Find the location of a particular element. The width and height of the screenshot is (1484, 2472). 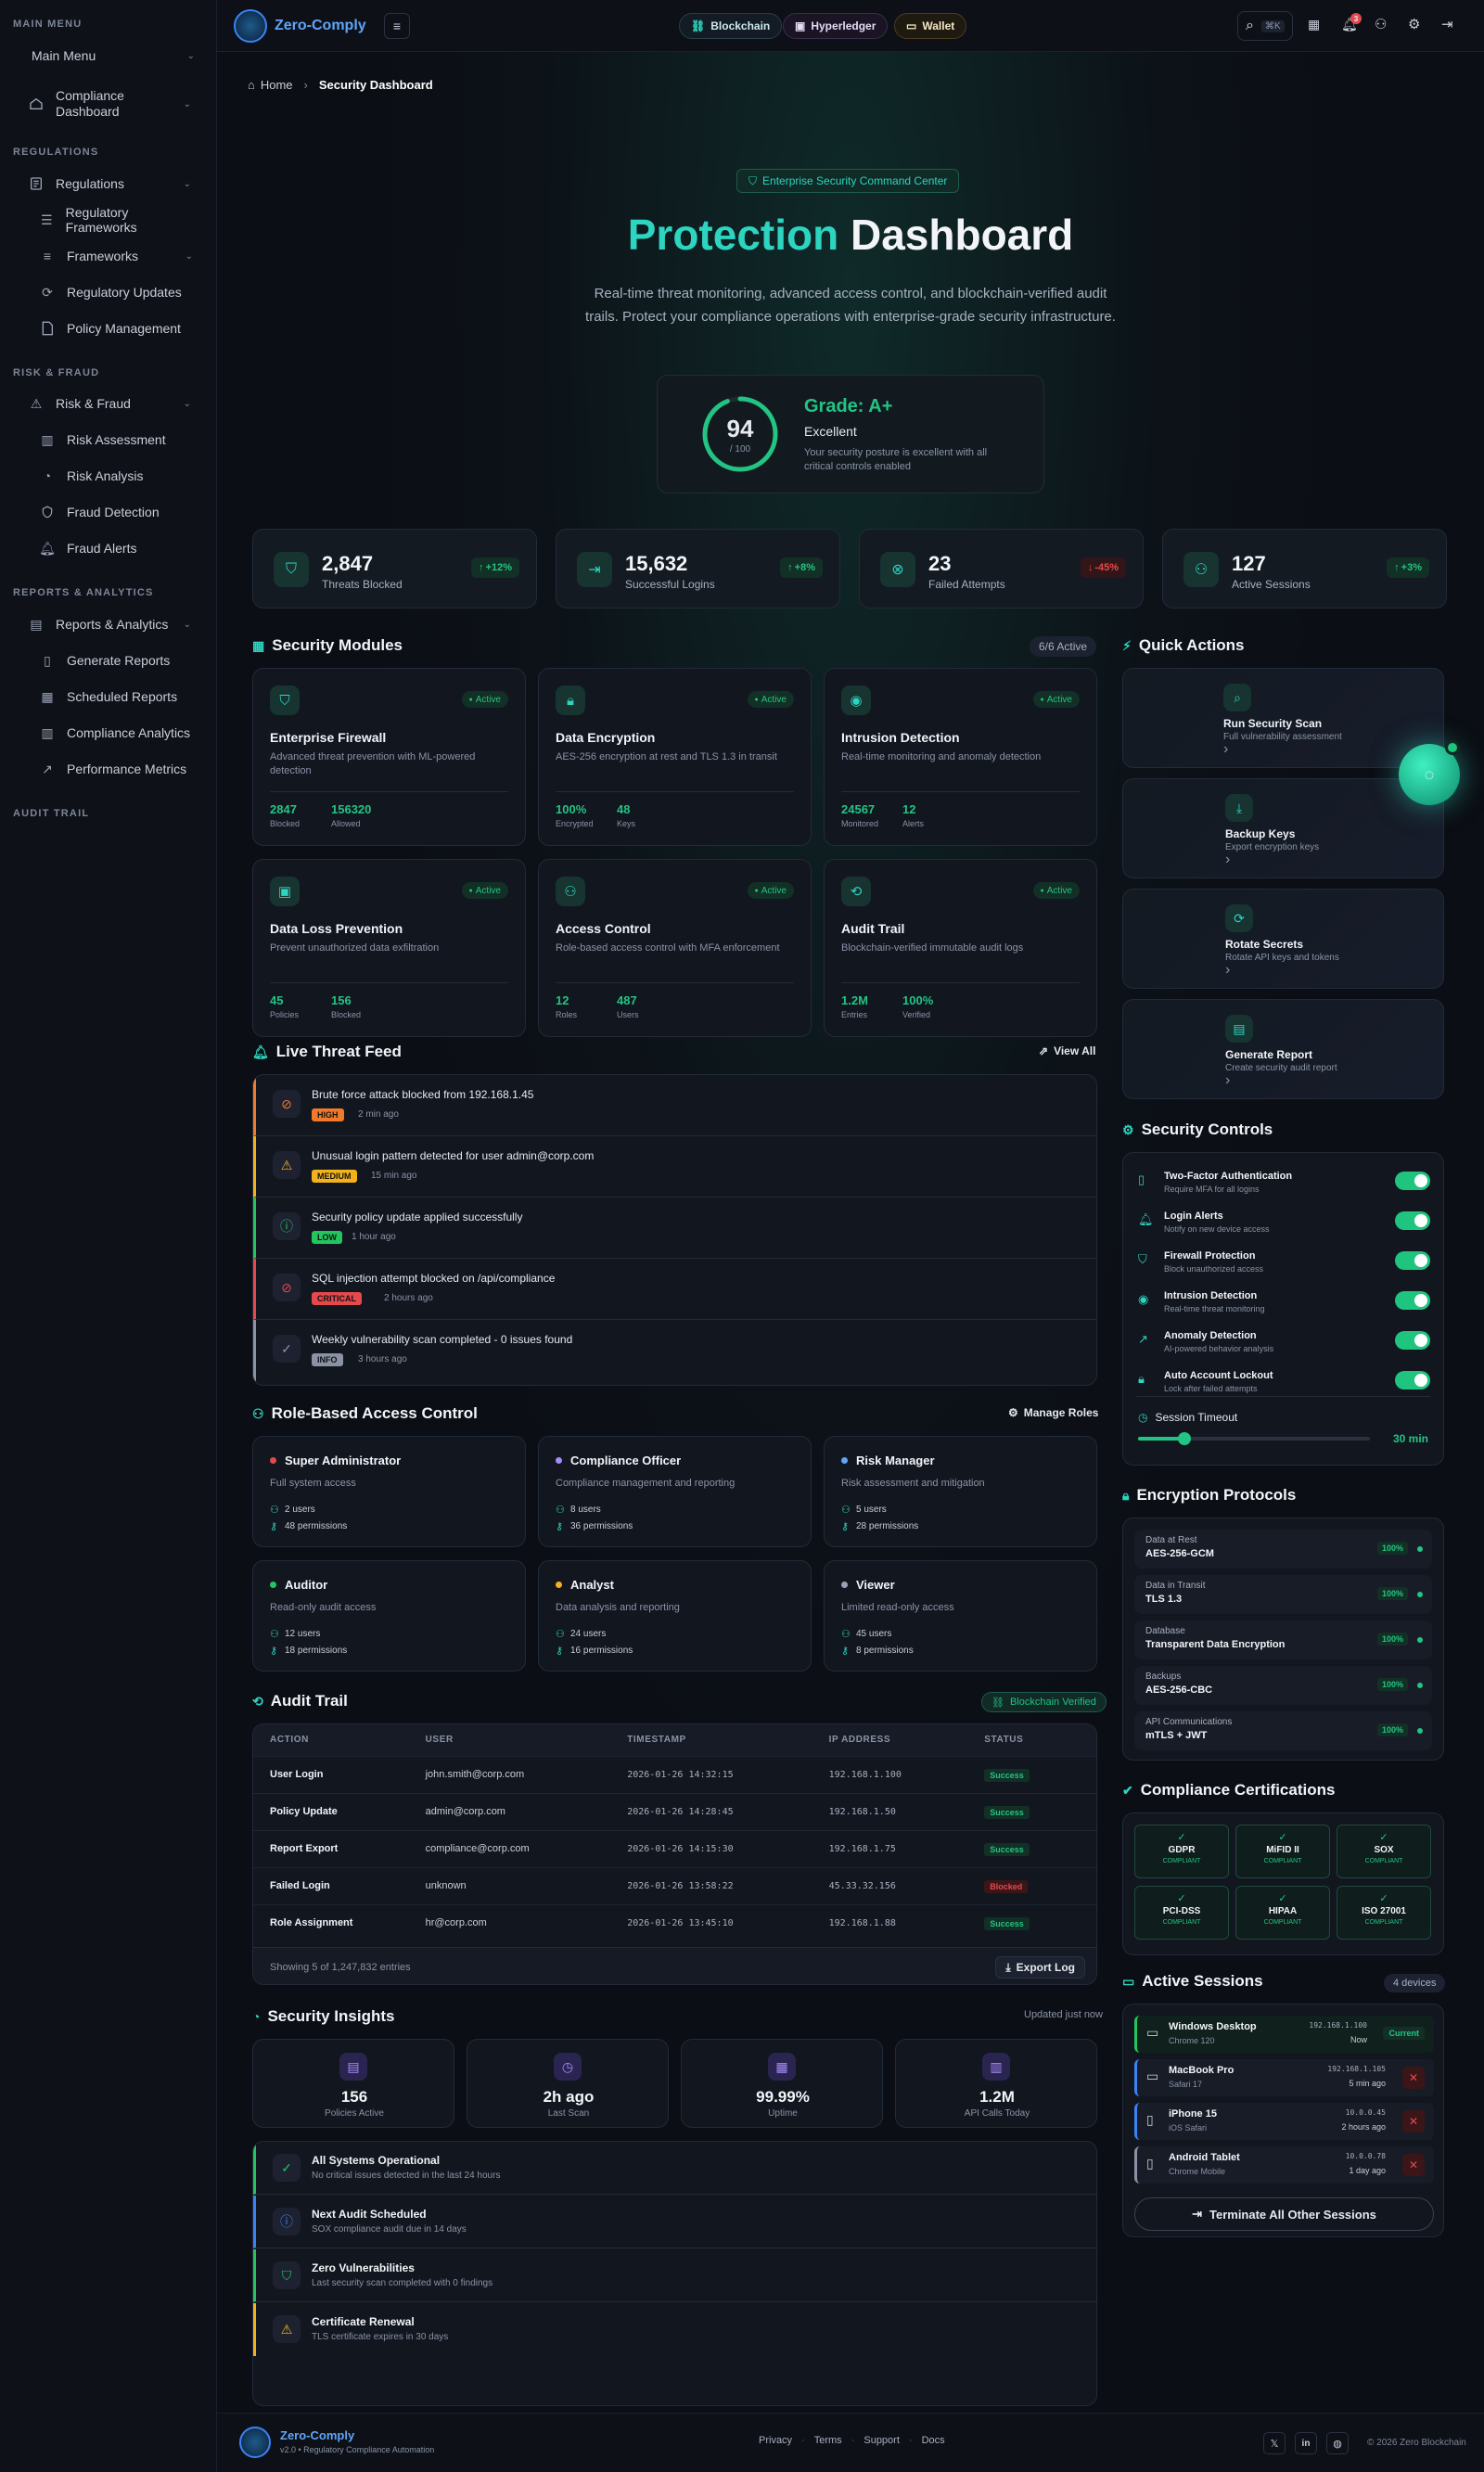

chip-blockchain: ⛓ Blockchain is located at coordinates (731, 26).